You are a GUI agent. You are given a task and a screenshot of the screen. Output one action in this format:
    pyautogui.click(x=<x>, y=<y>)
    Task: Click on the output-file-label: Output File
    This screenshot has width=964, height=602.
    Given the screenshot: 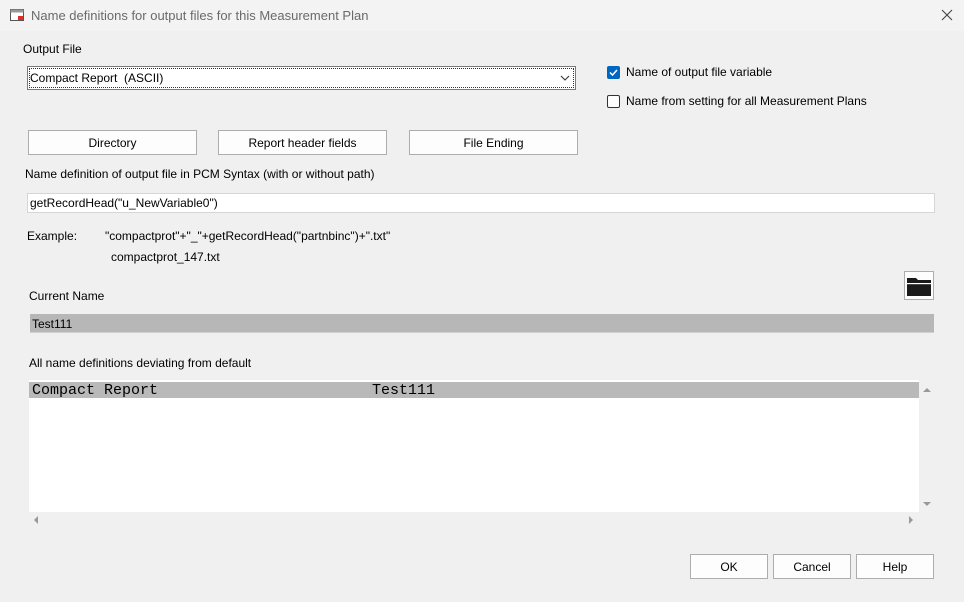 What is the action you would take?
    pyautogui.click(x=52, y=49)
    